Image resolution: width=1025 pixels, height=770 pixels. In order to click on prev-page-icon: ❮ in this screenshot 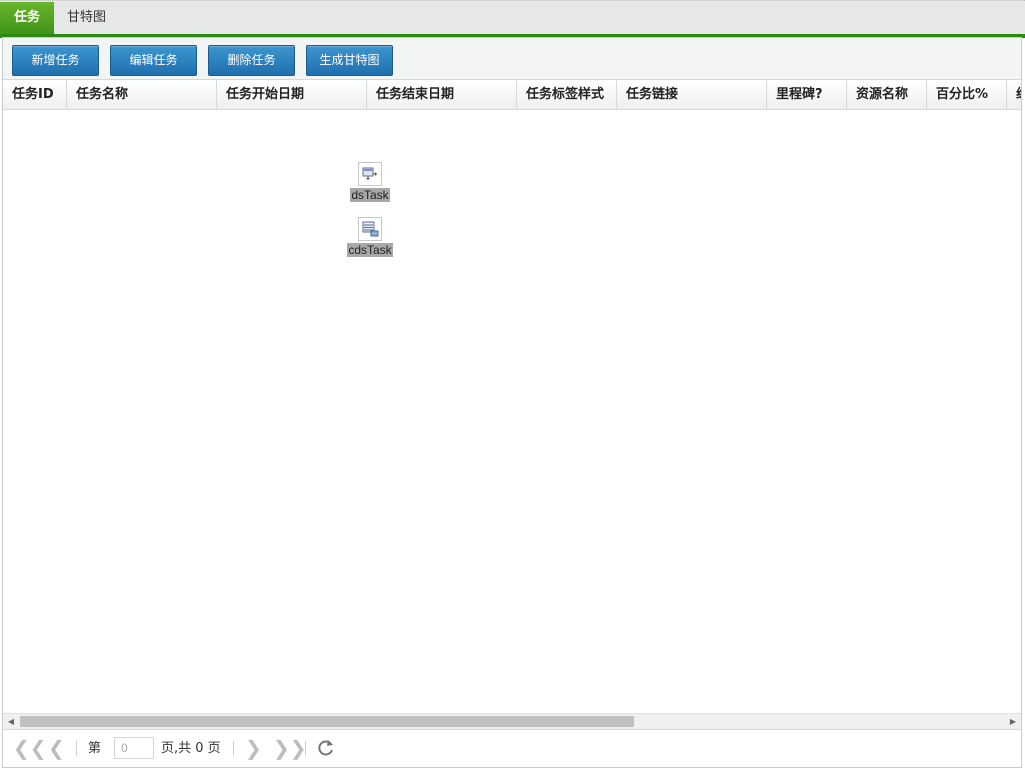, I will do `click(56, 748)`.